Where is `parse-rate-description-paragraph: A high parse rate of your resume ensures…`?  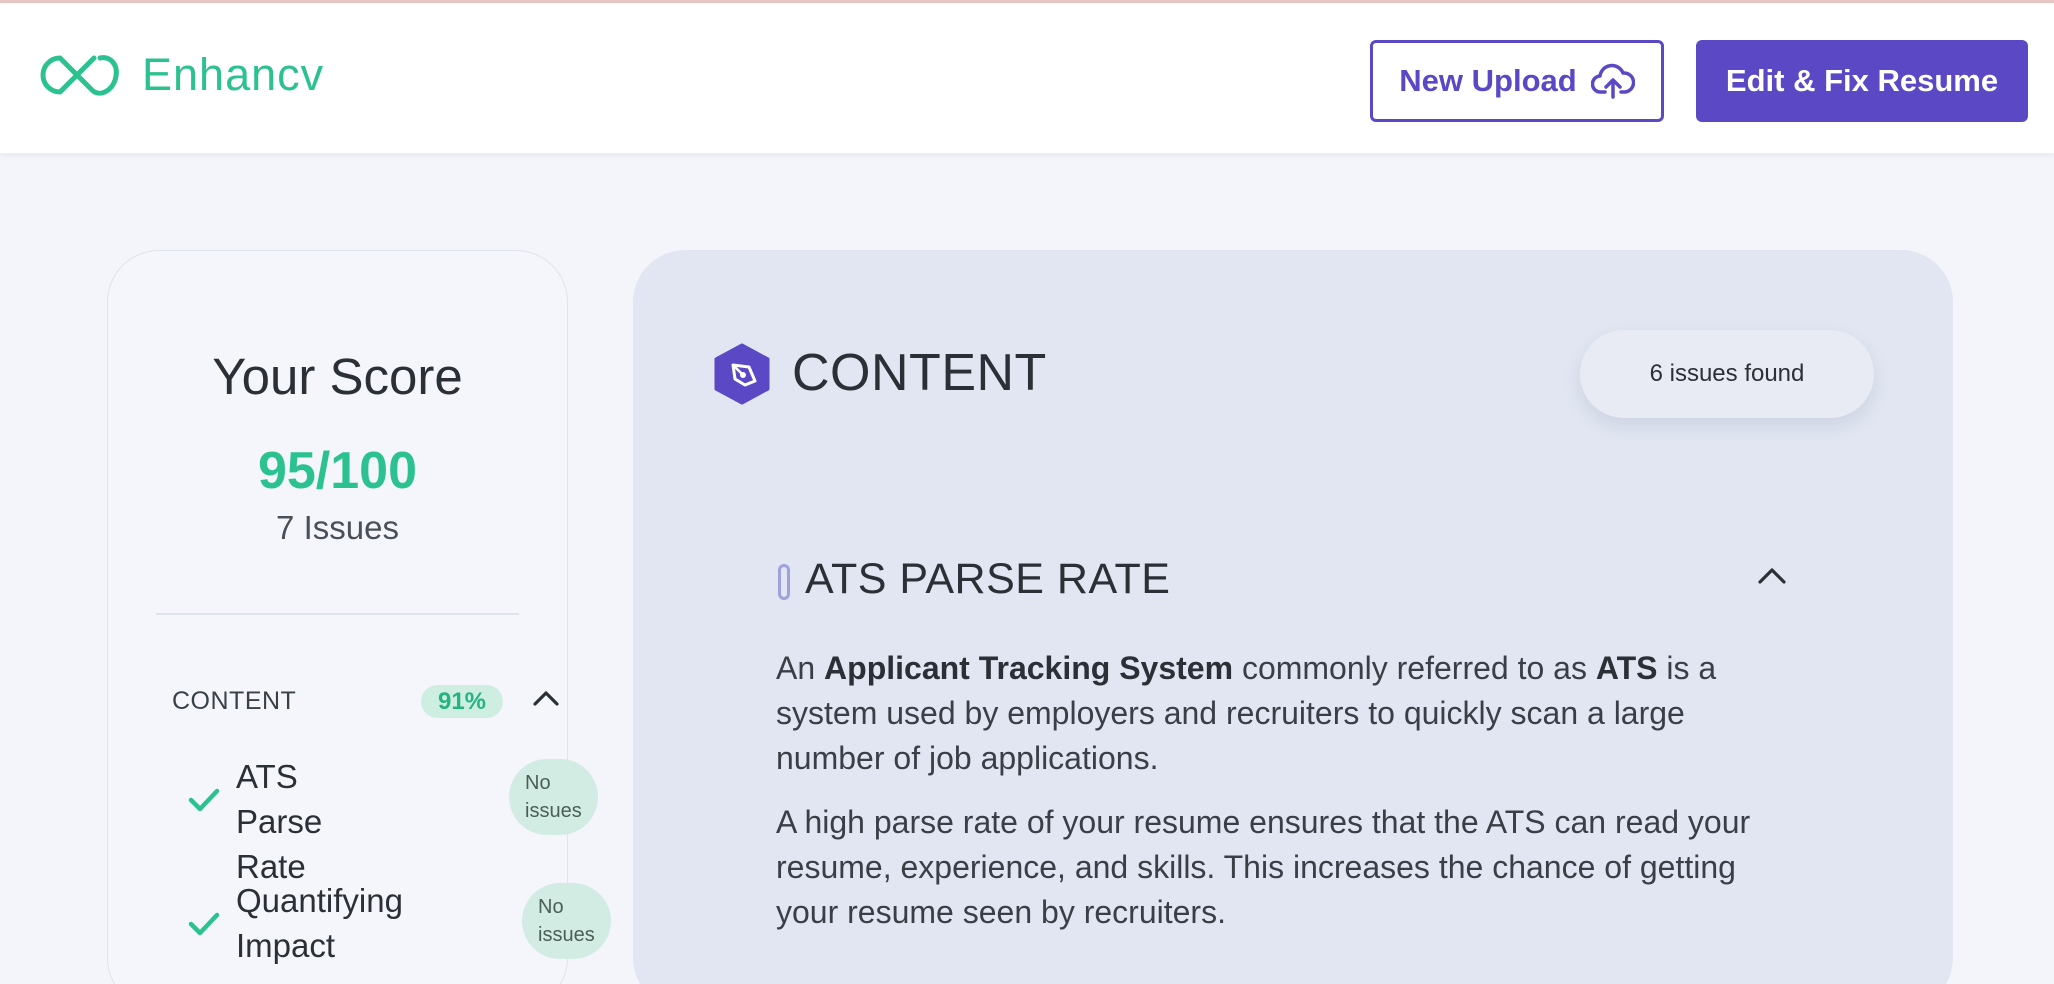 parse-rate-description-paragraph: A high parse rate of your resume ensures… is located at coordinates (1263, 867).